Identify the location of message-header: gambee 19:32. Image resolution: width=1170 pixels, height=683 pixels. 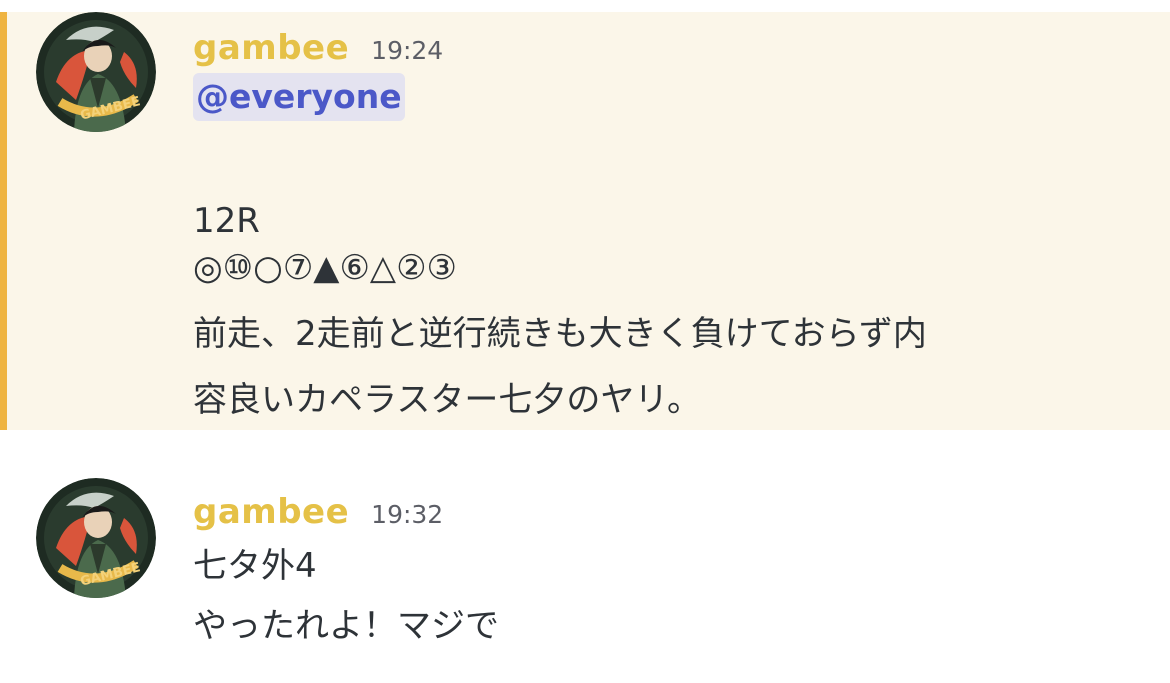
(318, 512).